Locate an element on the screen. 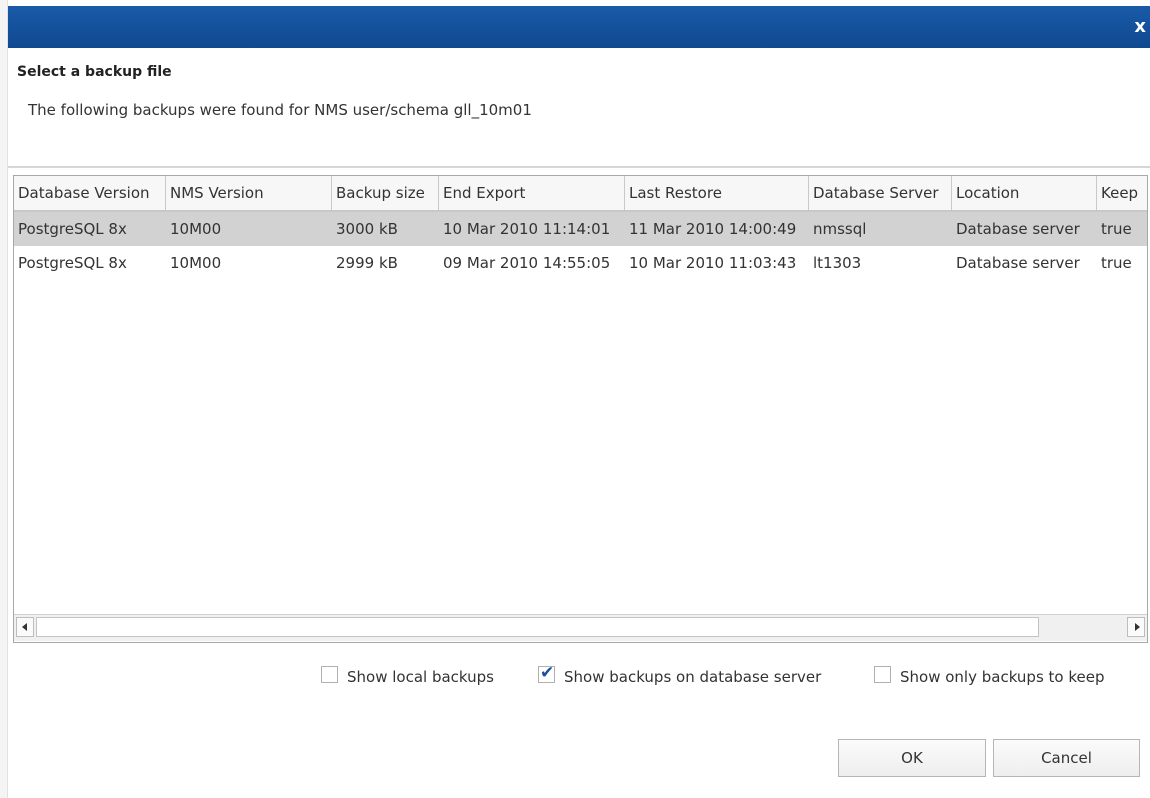 Image resolution: width=1150 pixels, height=798 pixels. column-header-nms-version: NMS Version is located at coordinates (249, 193).